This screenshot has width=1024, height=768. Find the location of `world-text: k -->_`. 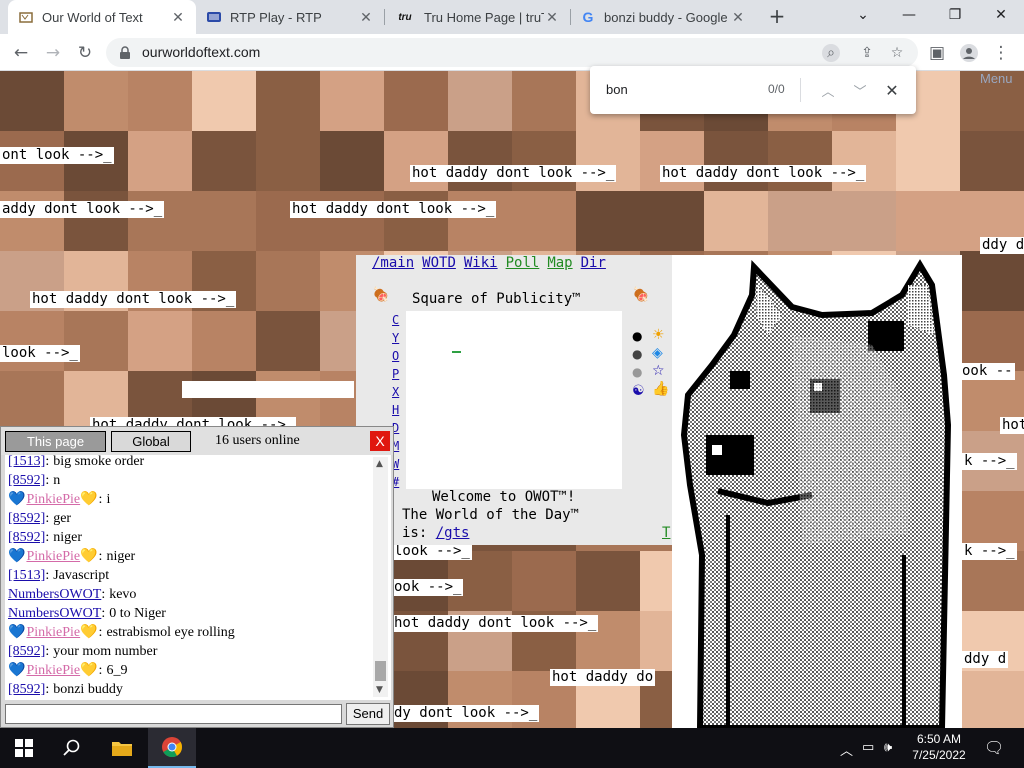

world-text: k -->_ is located at coordinates (989, 461).